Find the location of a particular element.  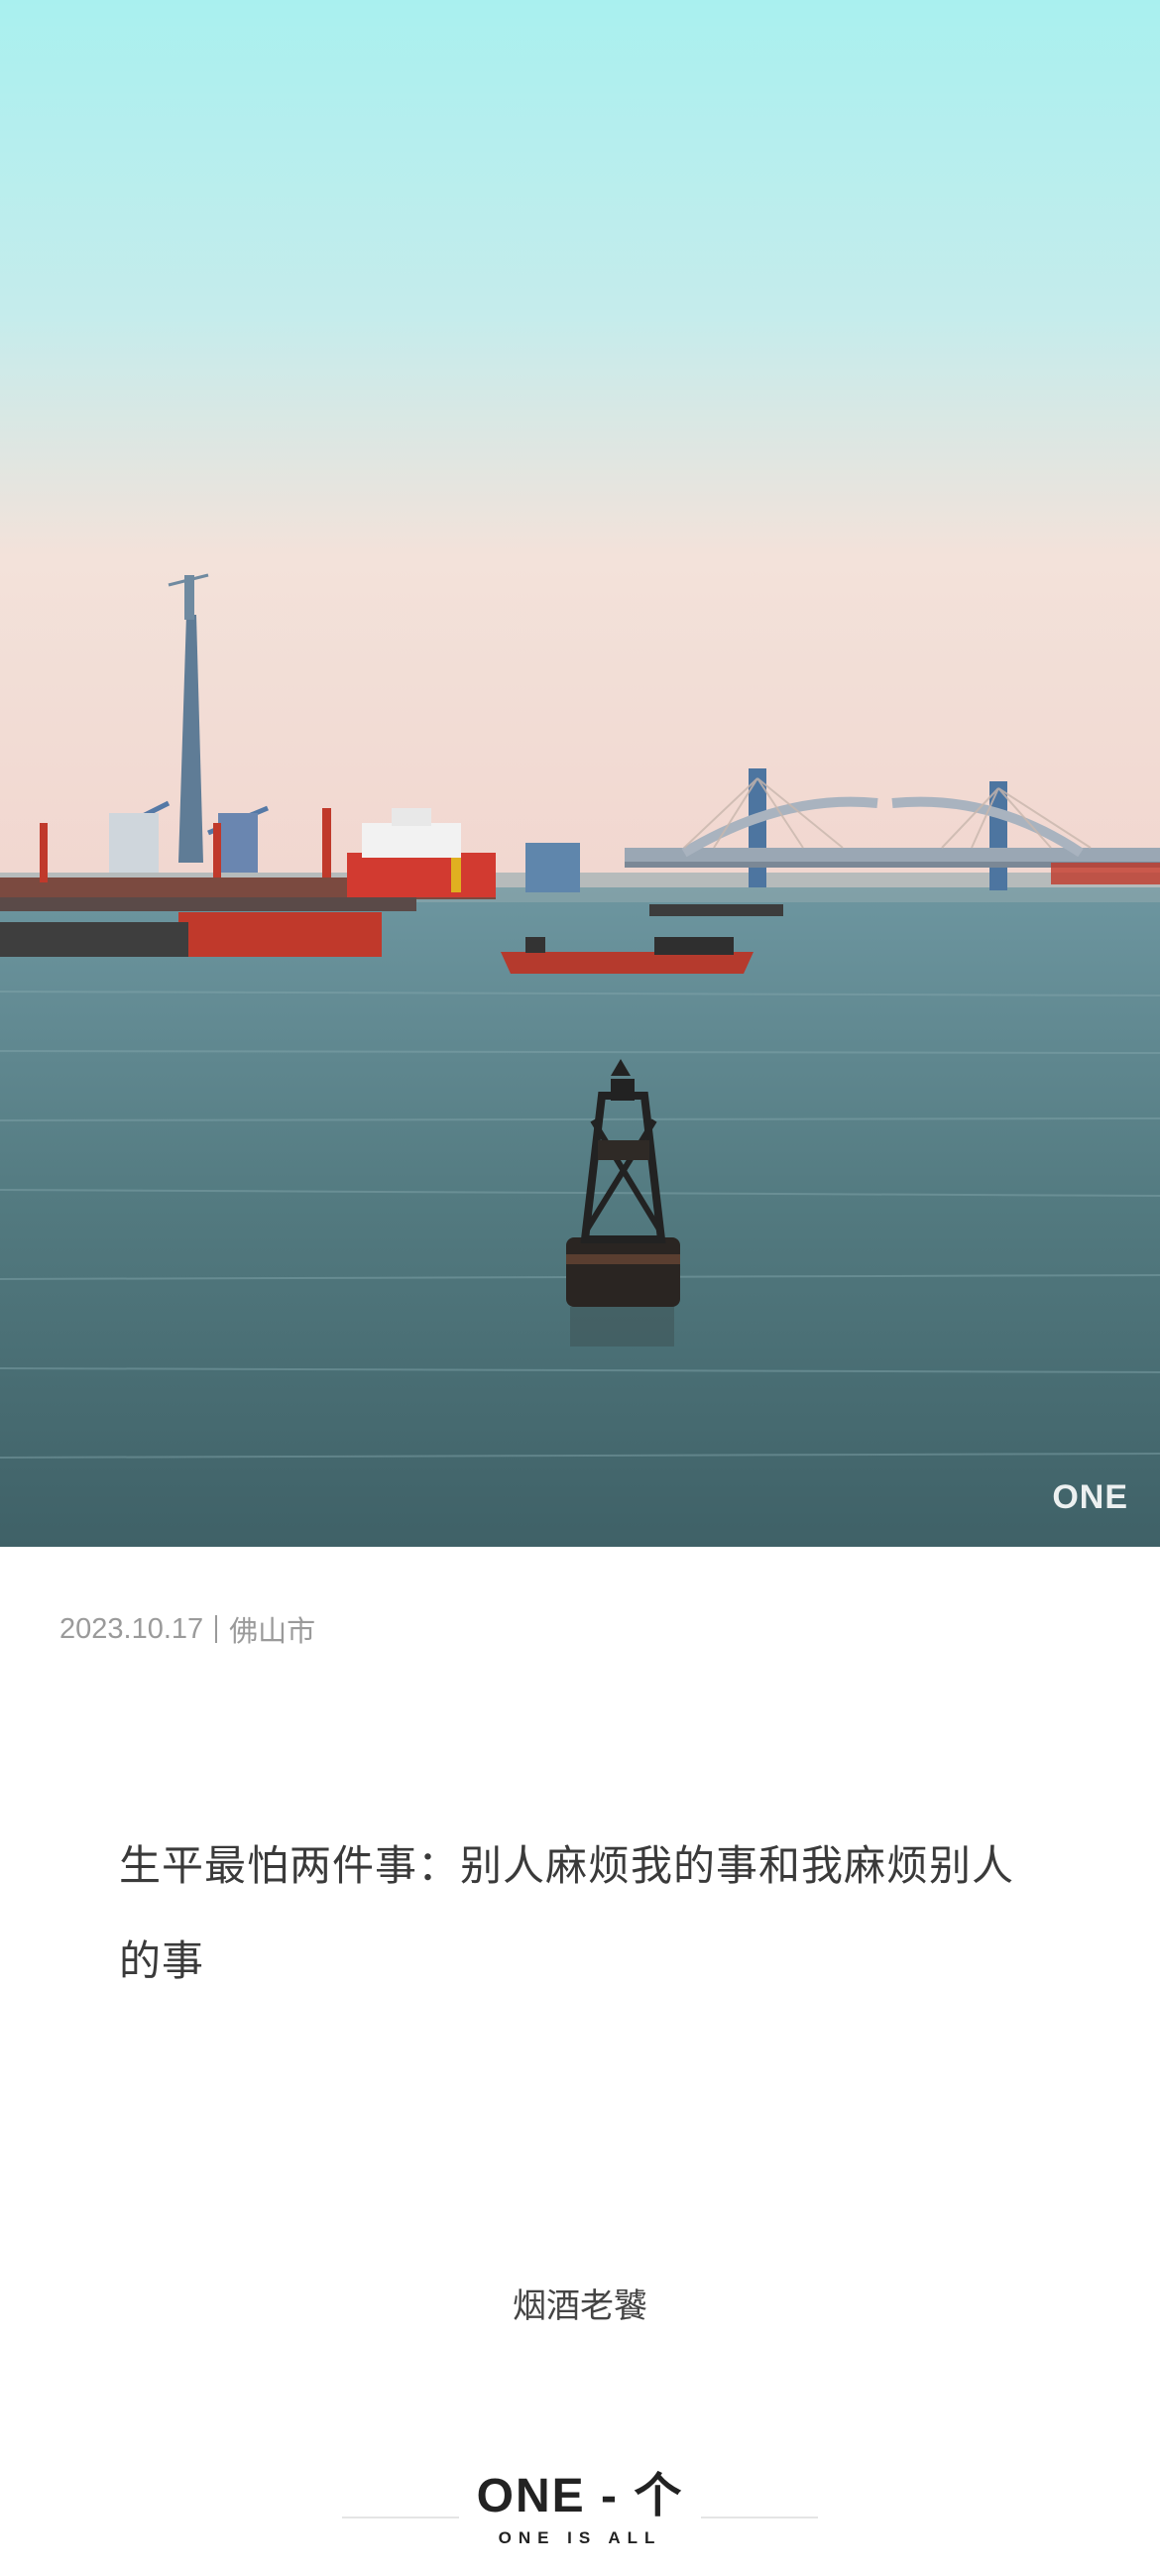

brand: ONE - 个 ONE IS ALL is located at coordinates (580, 2508).